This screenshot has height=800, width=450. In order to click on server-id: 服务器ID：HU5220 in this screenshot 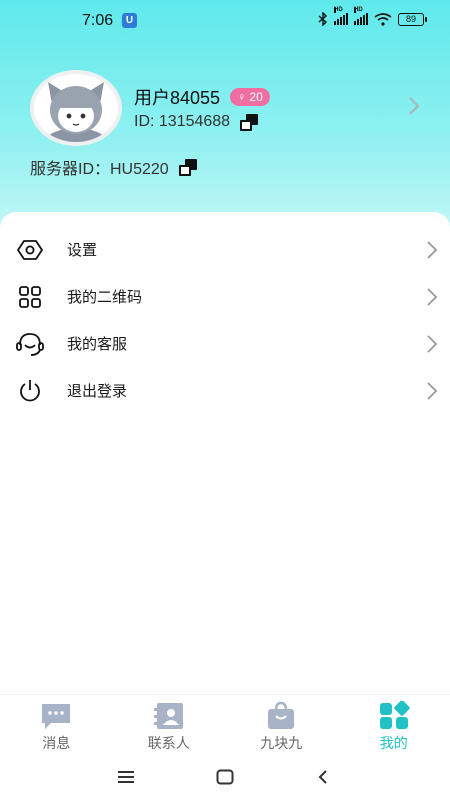, I will do `click(99, 169)`.